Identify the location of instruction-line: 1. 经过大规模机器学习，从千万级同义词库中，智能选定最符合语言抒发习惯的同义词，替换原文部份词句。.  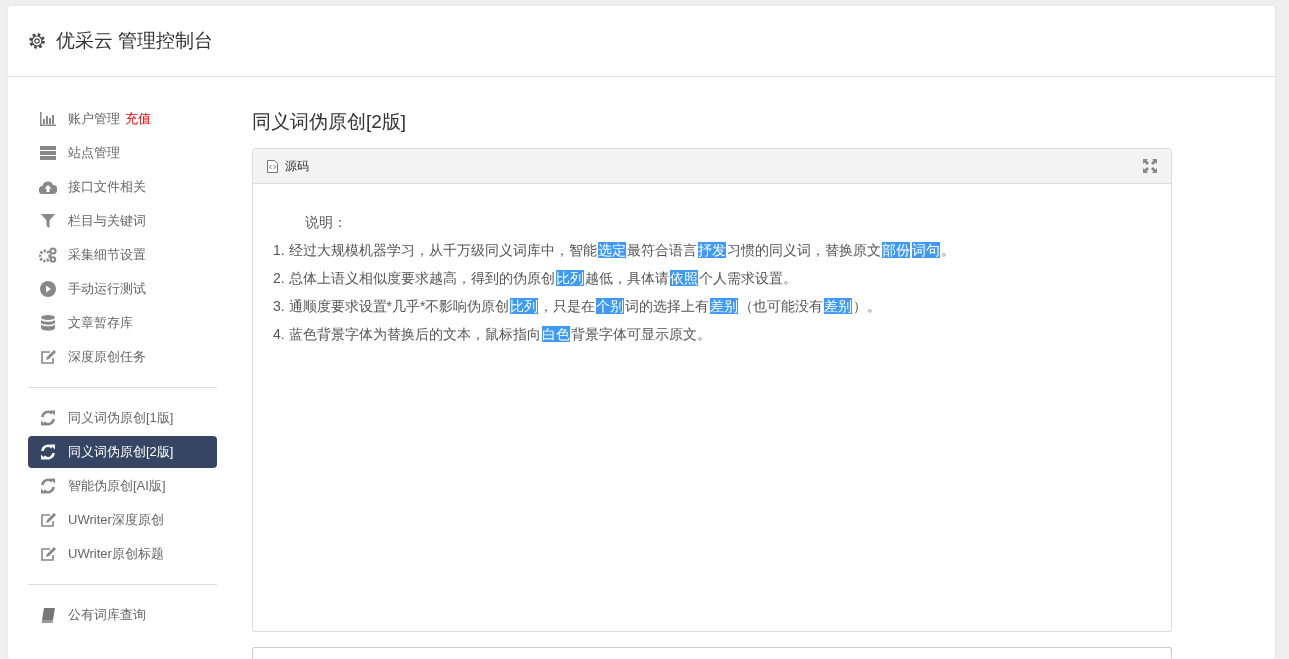
(614, 250).